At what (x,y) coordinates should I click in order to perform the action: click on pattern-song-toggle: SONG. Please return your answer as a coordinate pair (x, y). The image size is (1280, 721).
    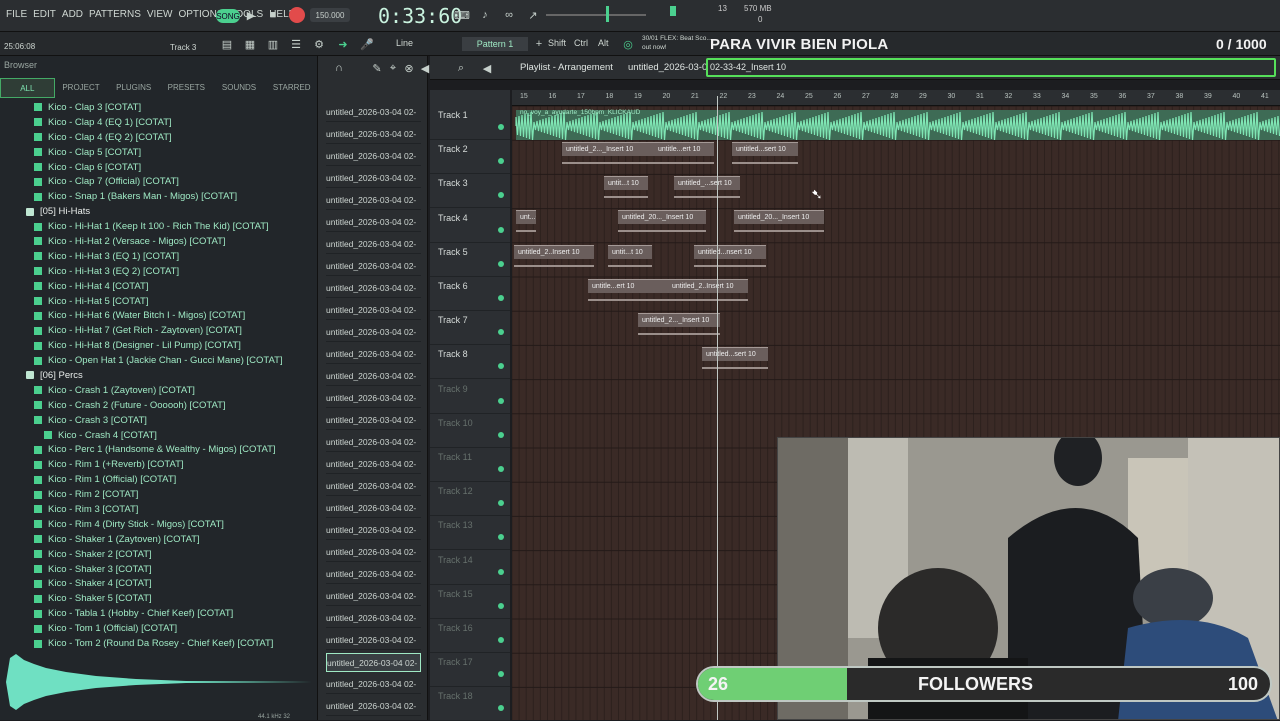
    Looking at the image, I should click on (228, 16).